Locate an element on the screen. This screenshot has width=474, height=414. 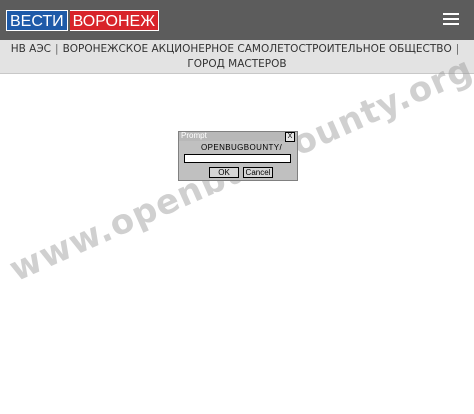
site-logo: ВЕСТИ ВОРОНЕЖ is located at coordinates (82, 20).